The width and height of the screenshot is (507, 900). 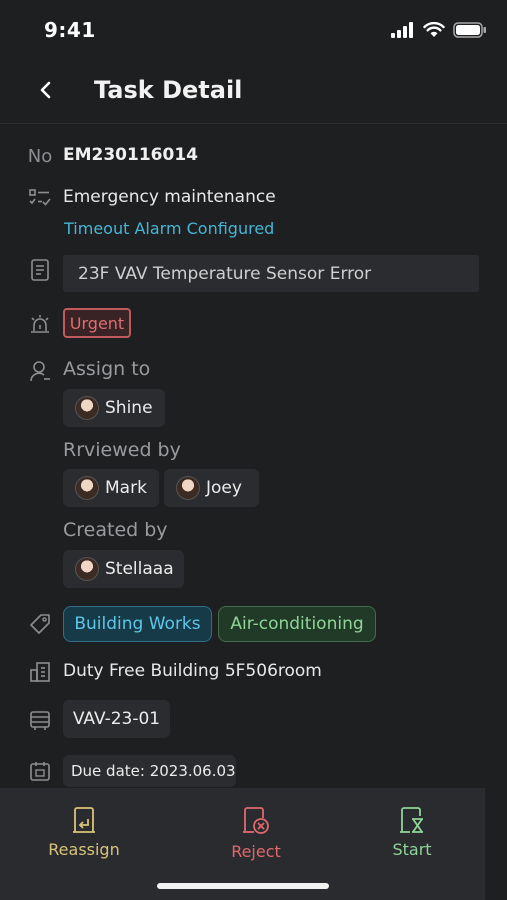 What do you see at coordinates (412, 849) in the screenshot?
I see `start-label: Start` at bounding box center [412, 849].